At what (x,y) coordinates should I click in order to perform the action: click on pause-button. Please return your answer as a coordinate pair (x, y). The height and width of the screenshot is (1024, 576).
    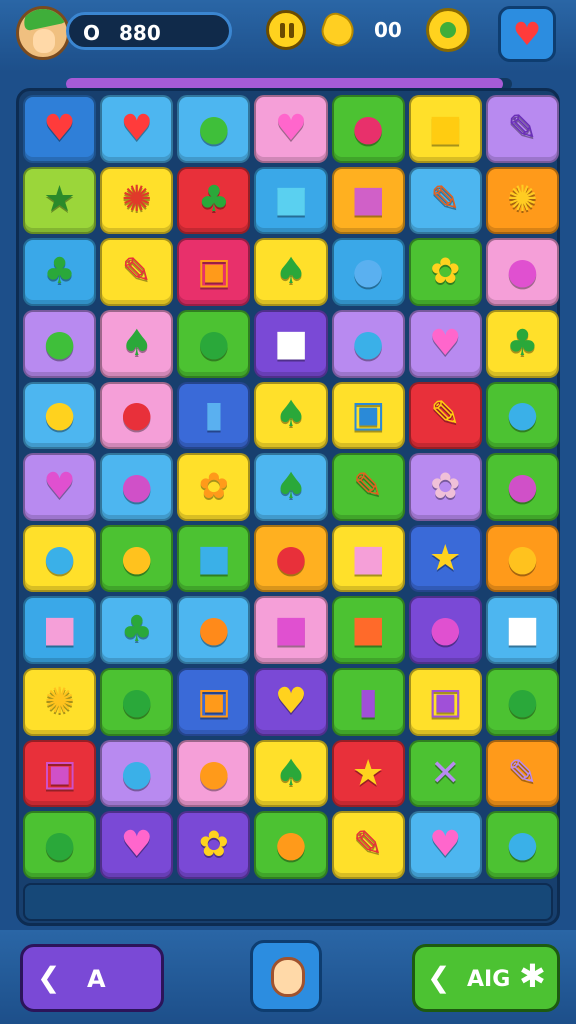
    Looking at the image, I should click on (286, 30).